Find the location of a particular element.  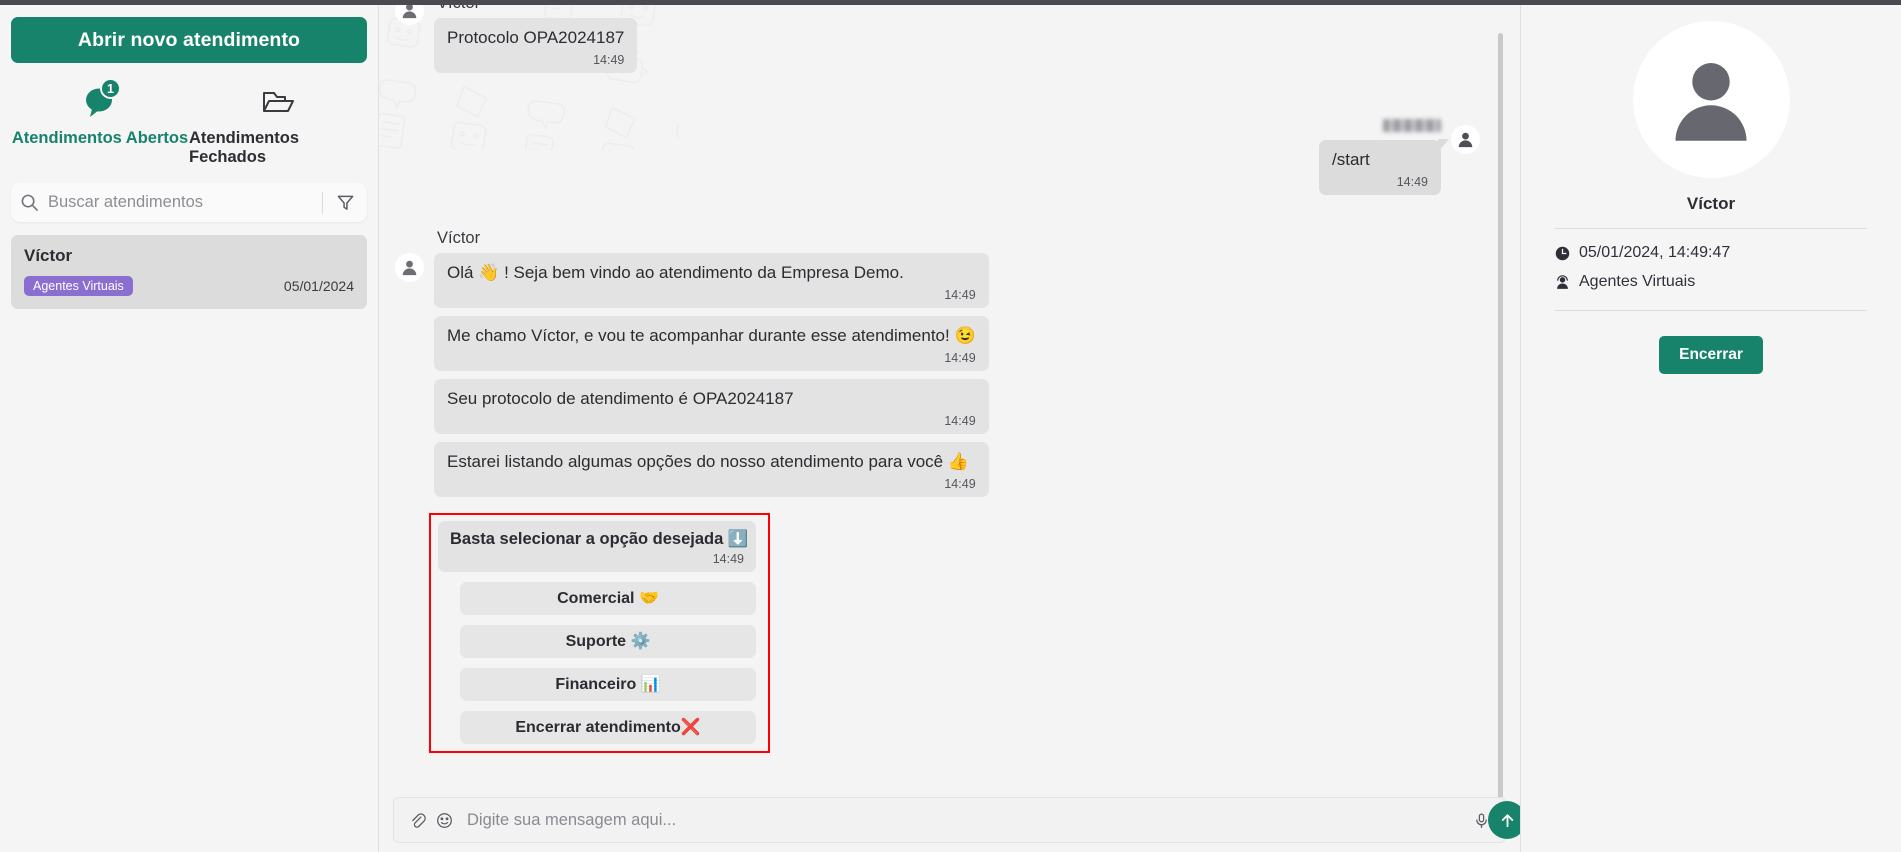

emoji-button is located at coordinates (444, 820).